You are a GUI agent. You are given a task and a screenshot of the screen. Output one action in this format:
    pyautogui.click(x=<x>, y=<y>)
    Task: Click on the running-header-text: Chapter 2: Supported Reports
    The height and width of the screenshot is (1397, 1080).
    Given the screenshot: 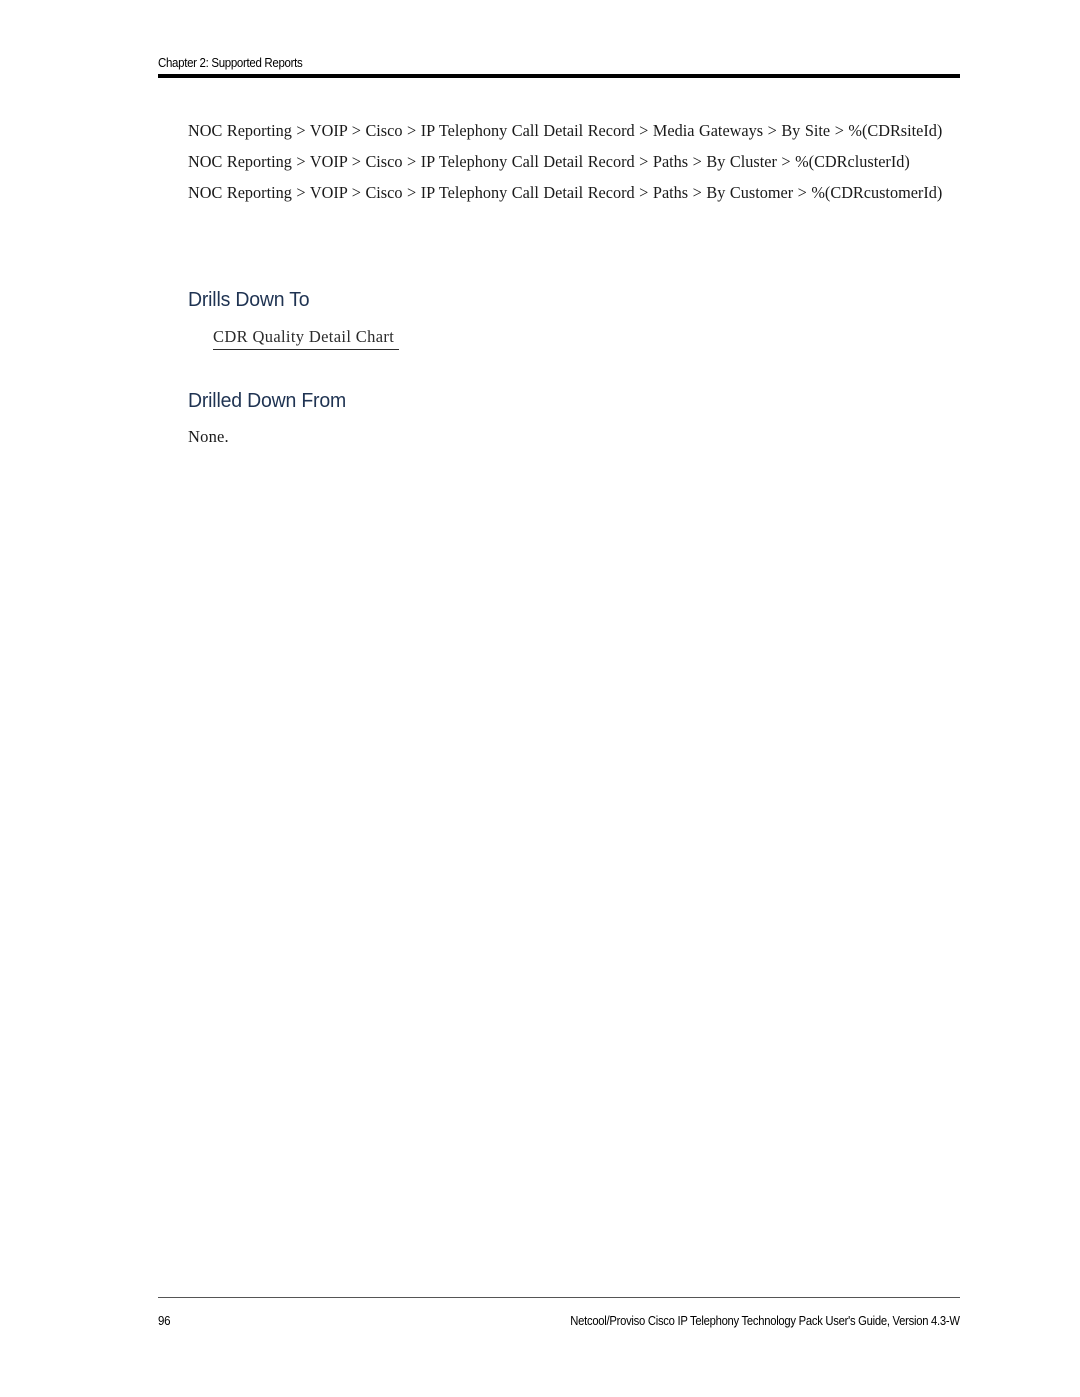 What is the action you would take?
    pyautogui.click(x=230, y=63)
    